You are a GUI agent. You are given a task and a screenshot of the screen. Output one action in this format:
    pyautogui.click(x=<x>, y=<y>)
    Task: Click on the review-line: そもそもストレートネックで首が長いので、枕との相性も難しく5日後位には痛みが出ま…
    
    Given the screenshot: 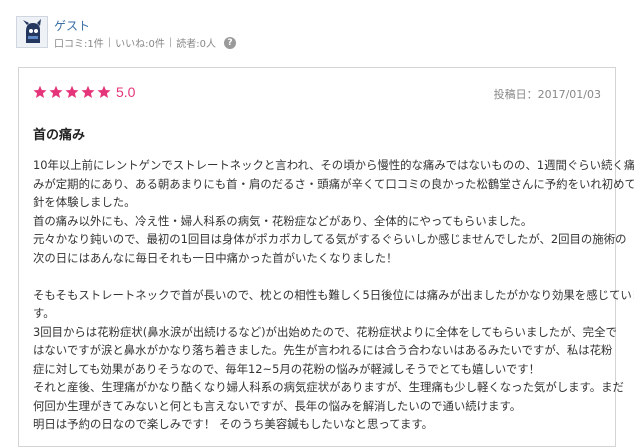 What is the action you would take?
    pyautogui.click(x=333, y=294)
    